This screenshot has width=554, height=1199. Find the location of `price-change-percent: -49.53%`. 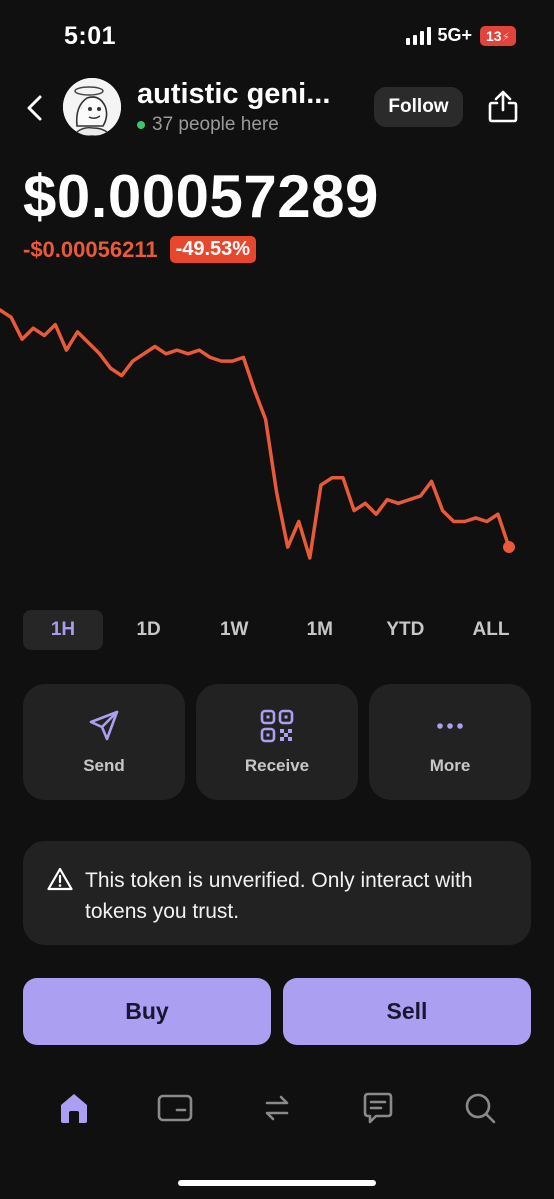

price-change-percent: -49.53% is located at coordinates (213, 249).